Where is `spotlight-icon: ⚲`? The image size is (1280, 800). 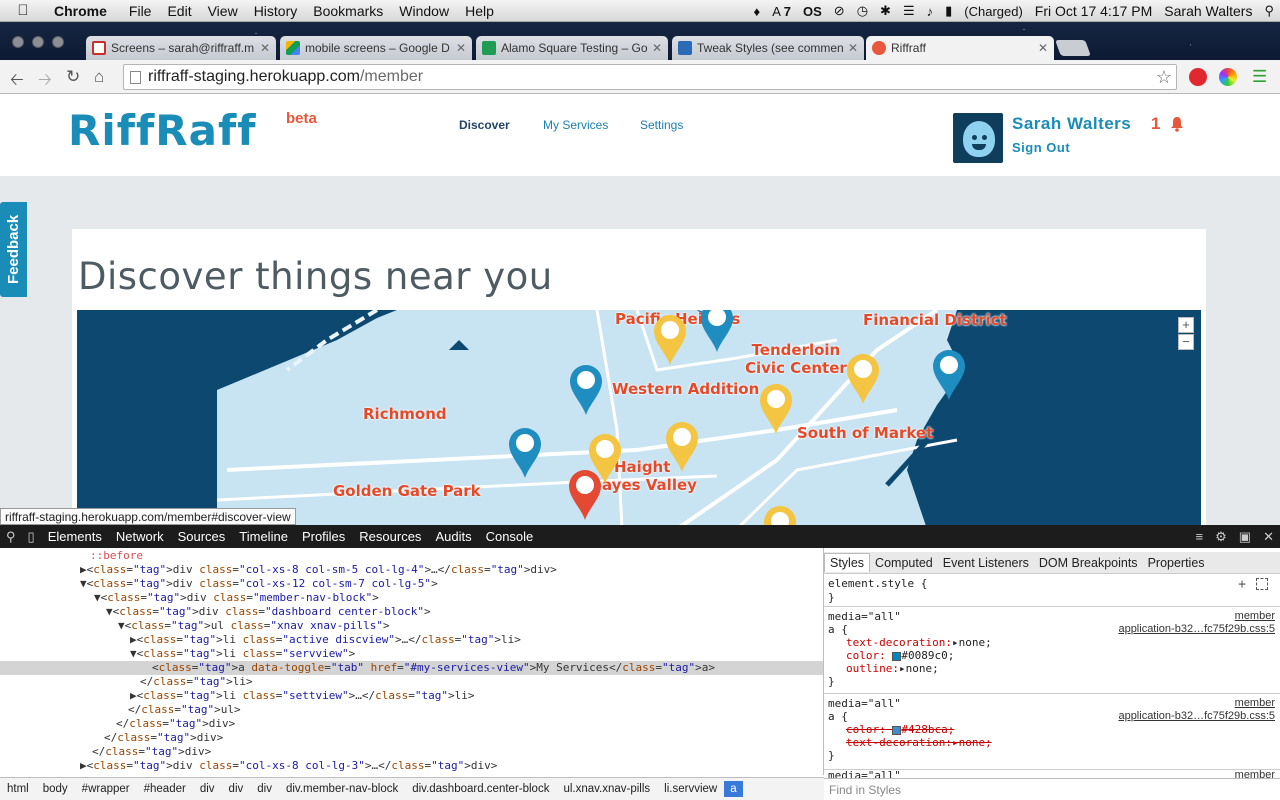 spotlight-icon: ⚲ is located at coordinates (1269, 11).